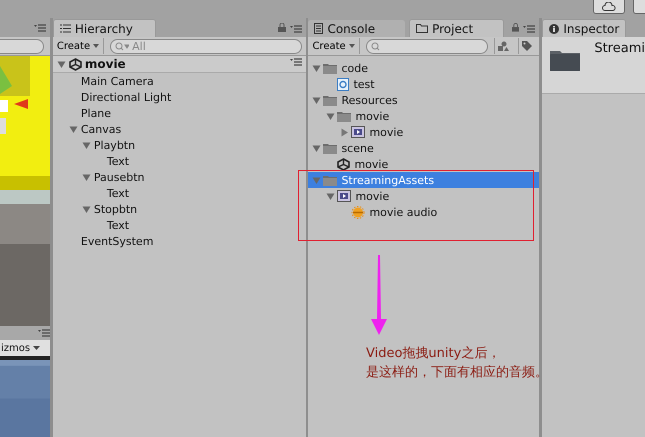 This screenshot has width=645, height=437. I want to click on cloud-icon, so click(609, 6).